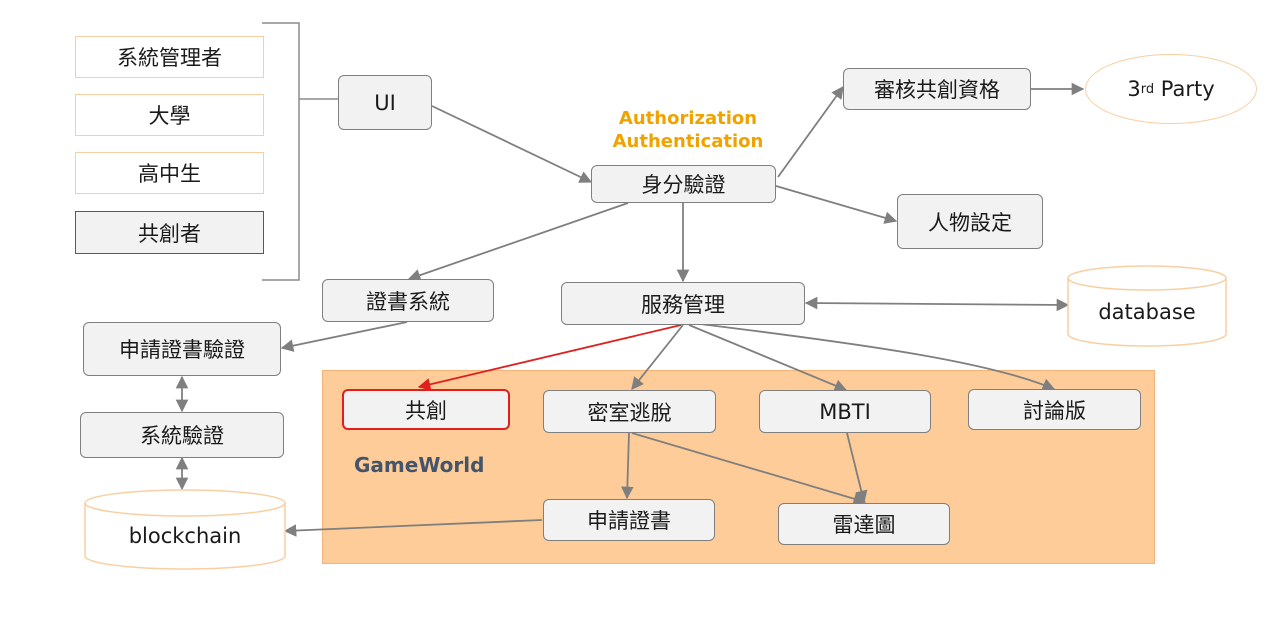 Image resolution: width=1277 pixels, height=627 pixels. What do you see at coordinates (768, 358) in the screenshot?
I see `arrow-service-mbti` at bounding box center [768, 358].